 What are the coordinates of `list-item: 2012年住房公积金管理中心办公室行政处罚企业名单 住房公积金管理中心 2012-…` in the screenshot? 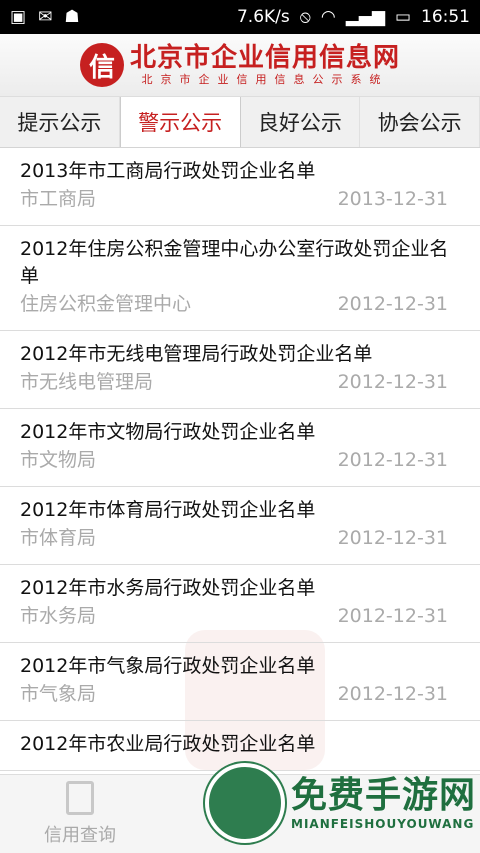 It's located at (240, 278).